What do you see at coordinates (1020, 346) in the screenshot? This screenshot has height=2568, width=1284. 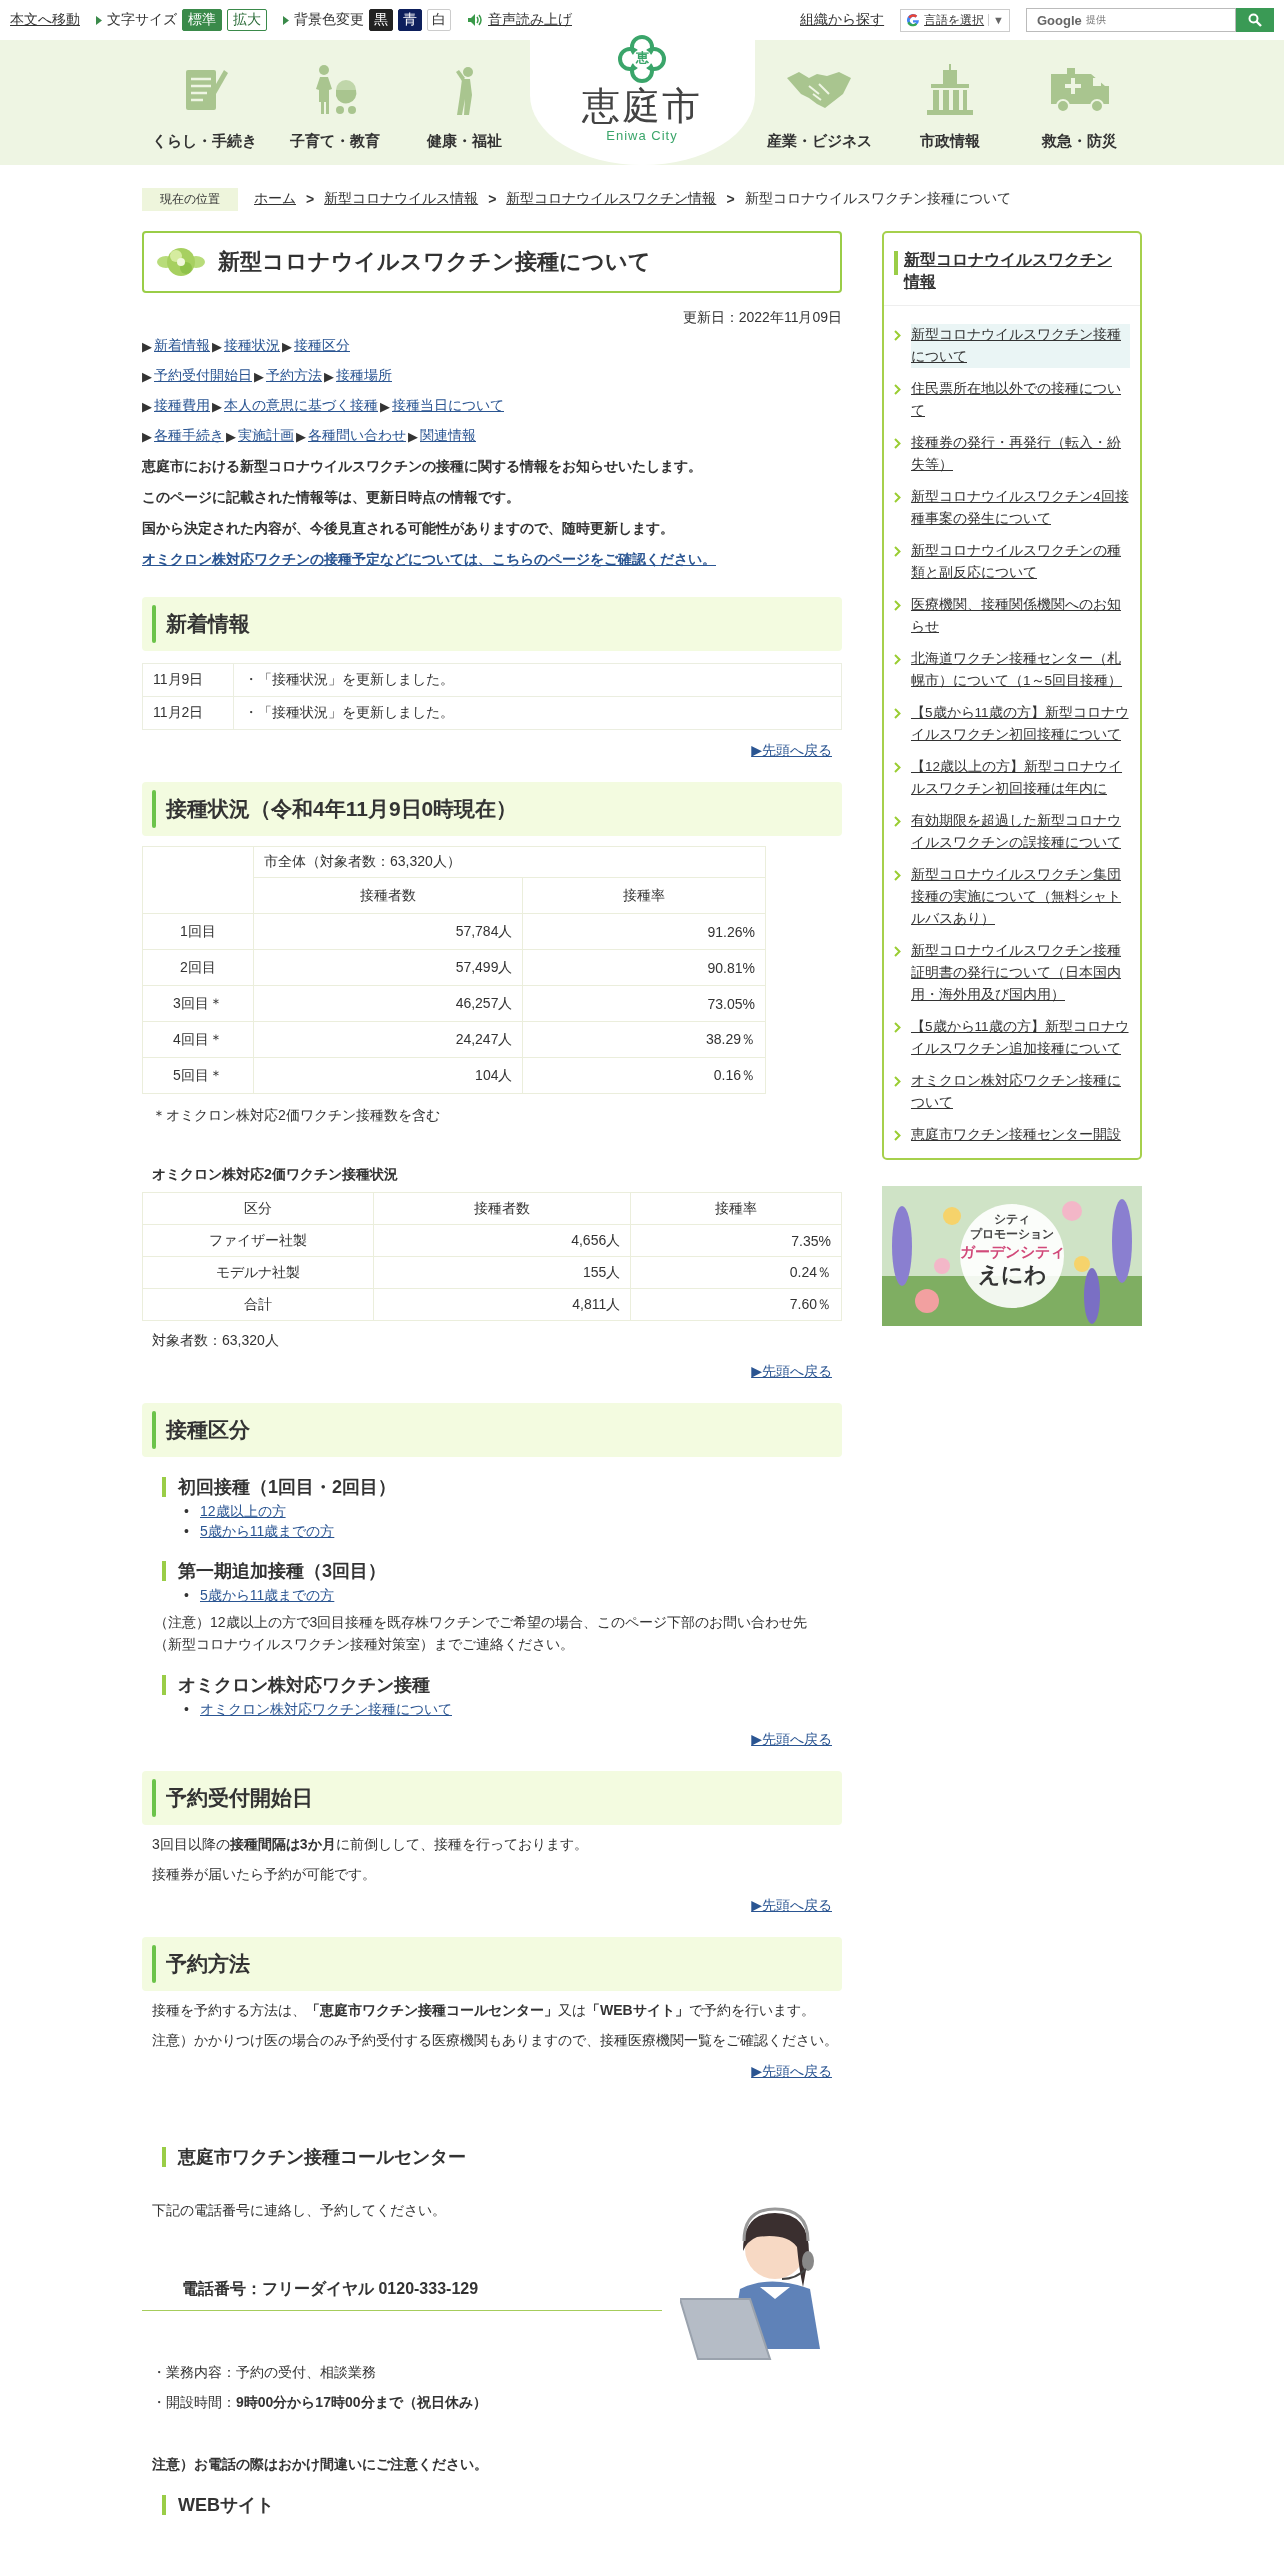 I see `sidebar-link: 新型コロナウイルスワクチン接種について` at bounding box center [1020, 346].